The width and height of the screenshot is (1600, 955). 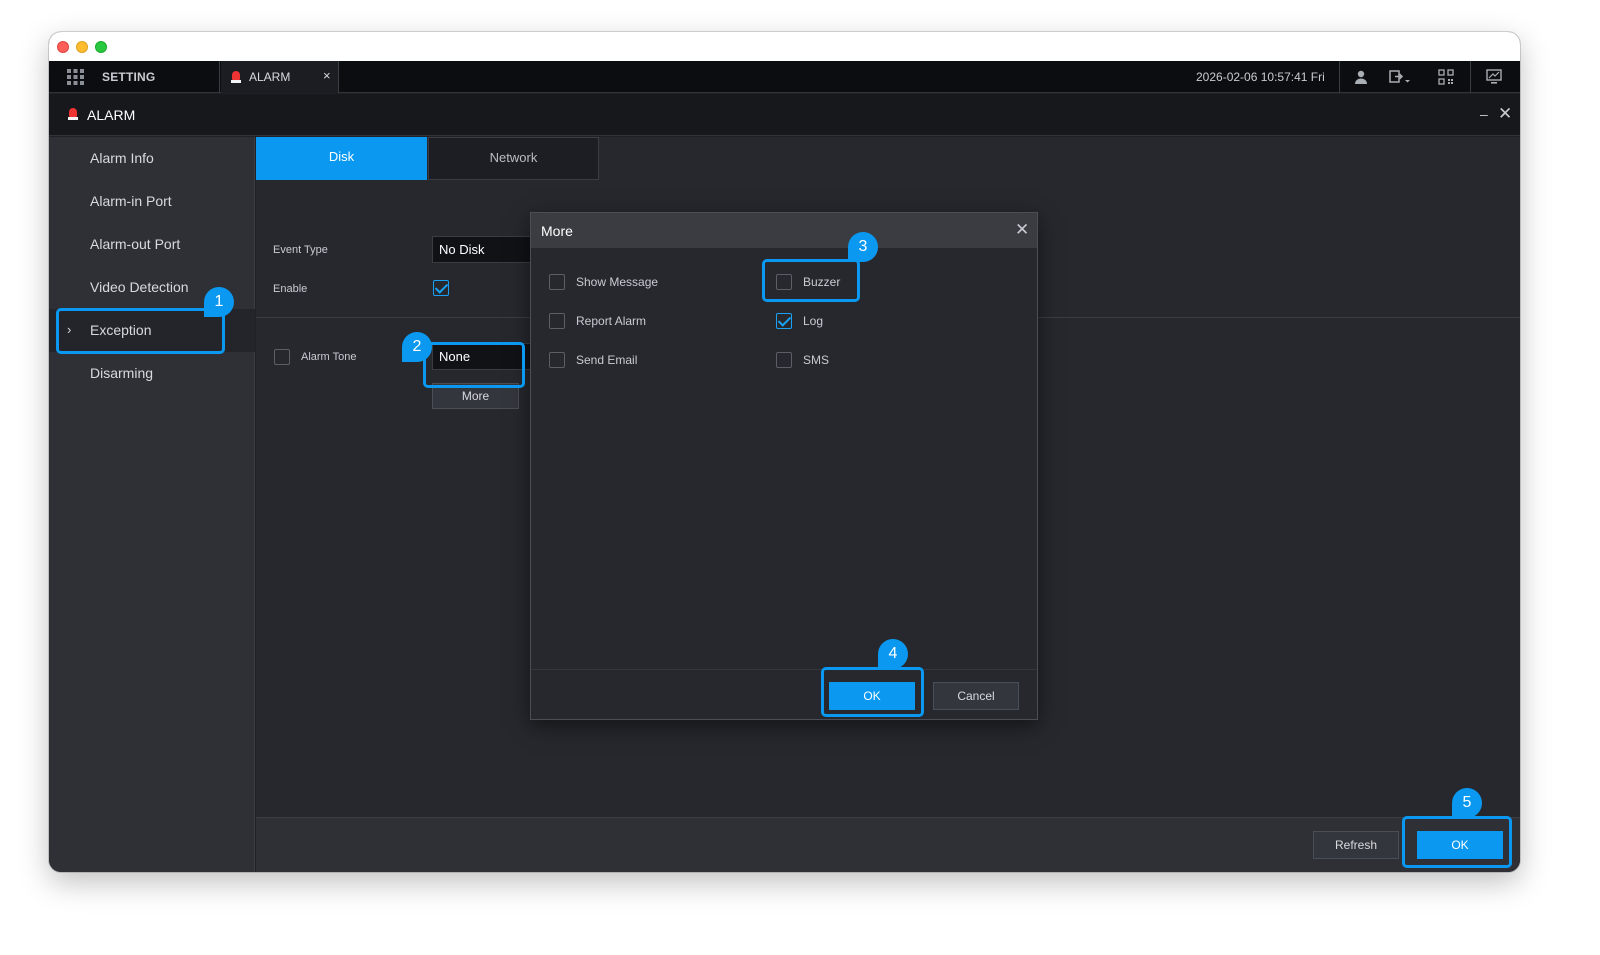 I want to click on minimize-panel-icon: –, so click(x=1484, y=114).